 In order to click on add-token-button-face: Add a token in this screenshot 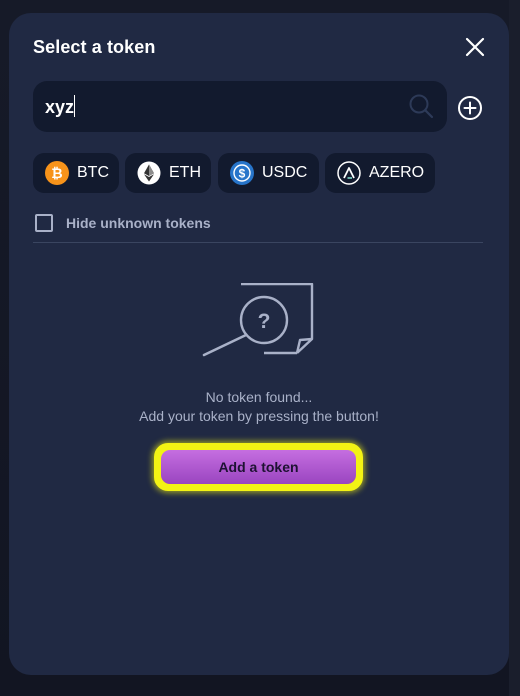, I will do `click(258, 467)`.